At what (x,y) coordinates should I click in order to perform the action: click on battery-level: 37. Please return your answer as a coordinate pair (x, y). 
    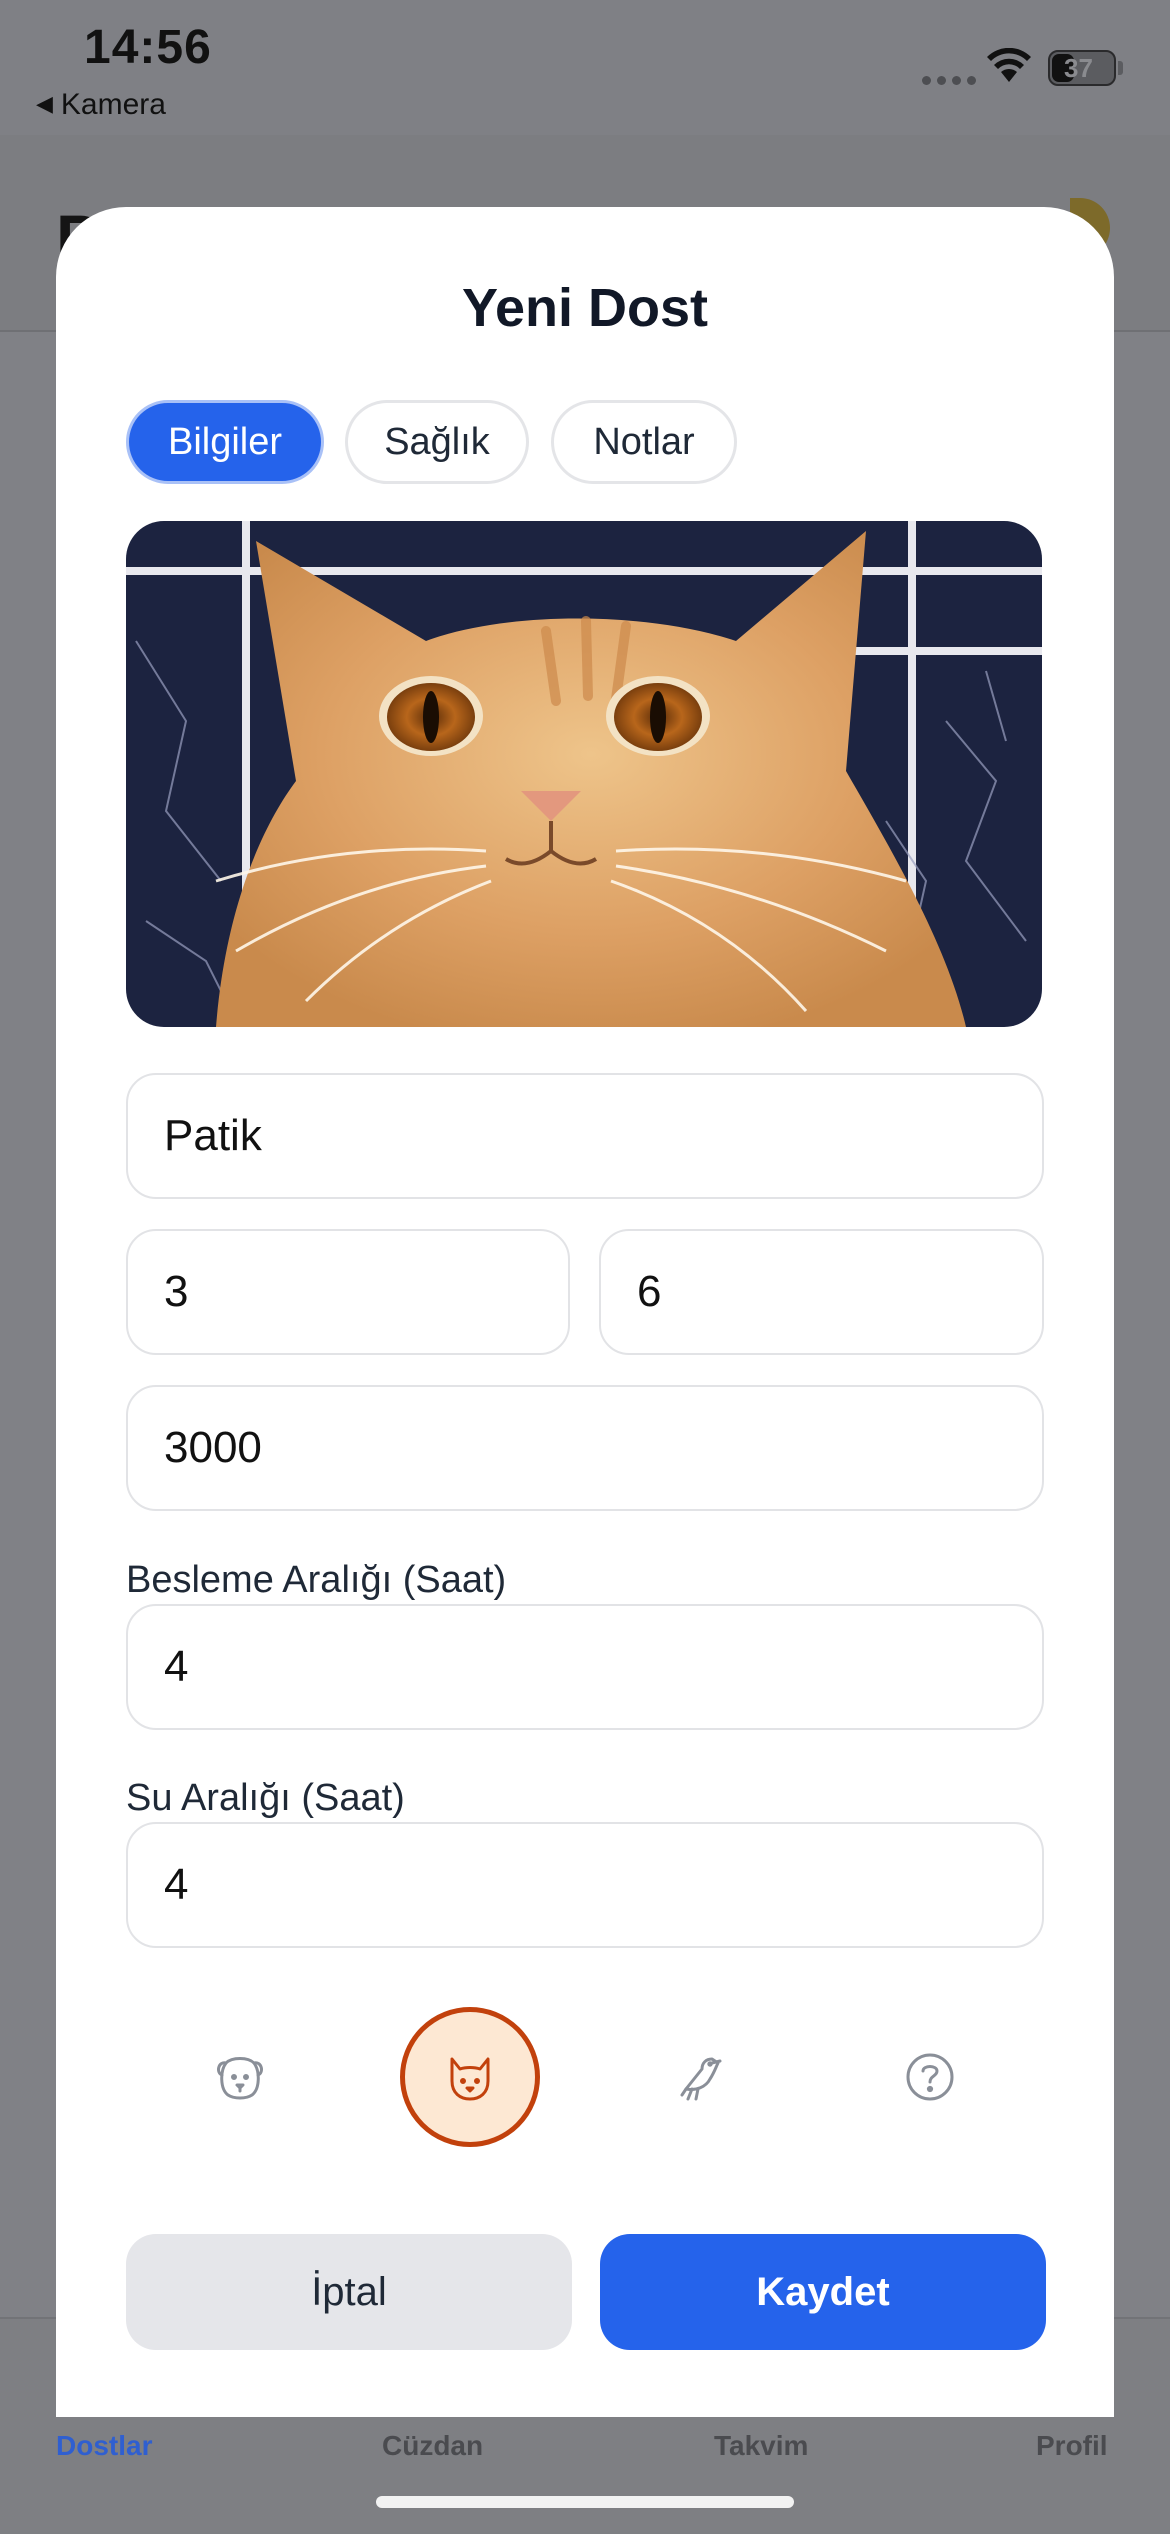
    Looking at the image, I should click on (1078, 68).